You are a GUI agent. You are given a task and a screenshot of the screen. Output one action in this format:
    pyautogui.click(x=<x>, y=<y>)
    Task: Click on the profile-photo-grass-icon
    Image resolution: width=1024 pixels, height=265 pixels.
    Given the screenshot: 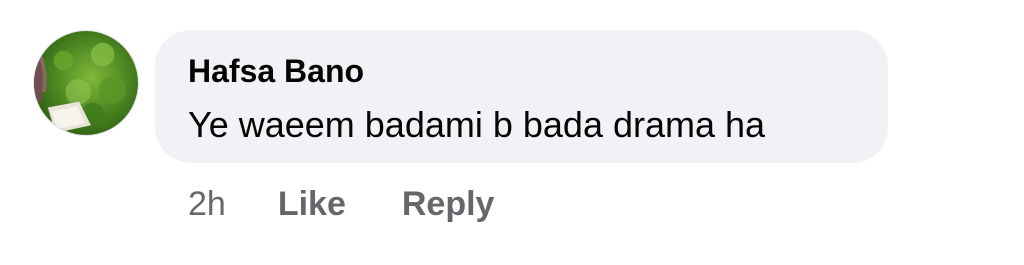 What is the action you would take?
    pyautogui.click(x=86, y=83)
    